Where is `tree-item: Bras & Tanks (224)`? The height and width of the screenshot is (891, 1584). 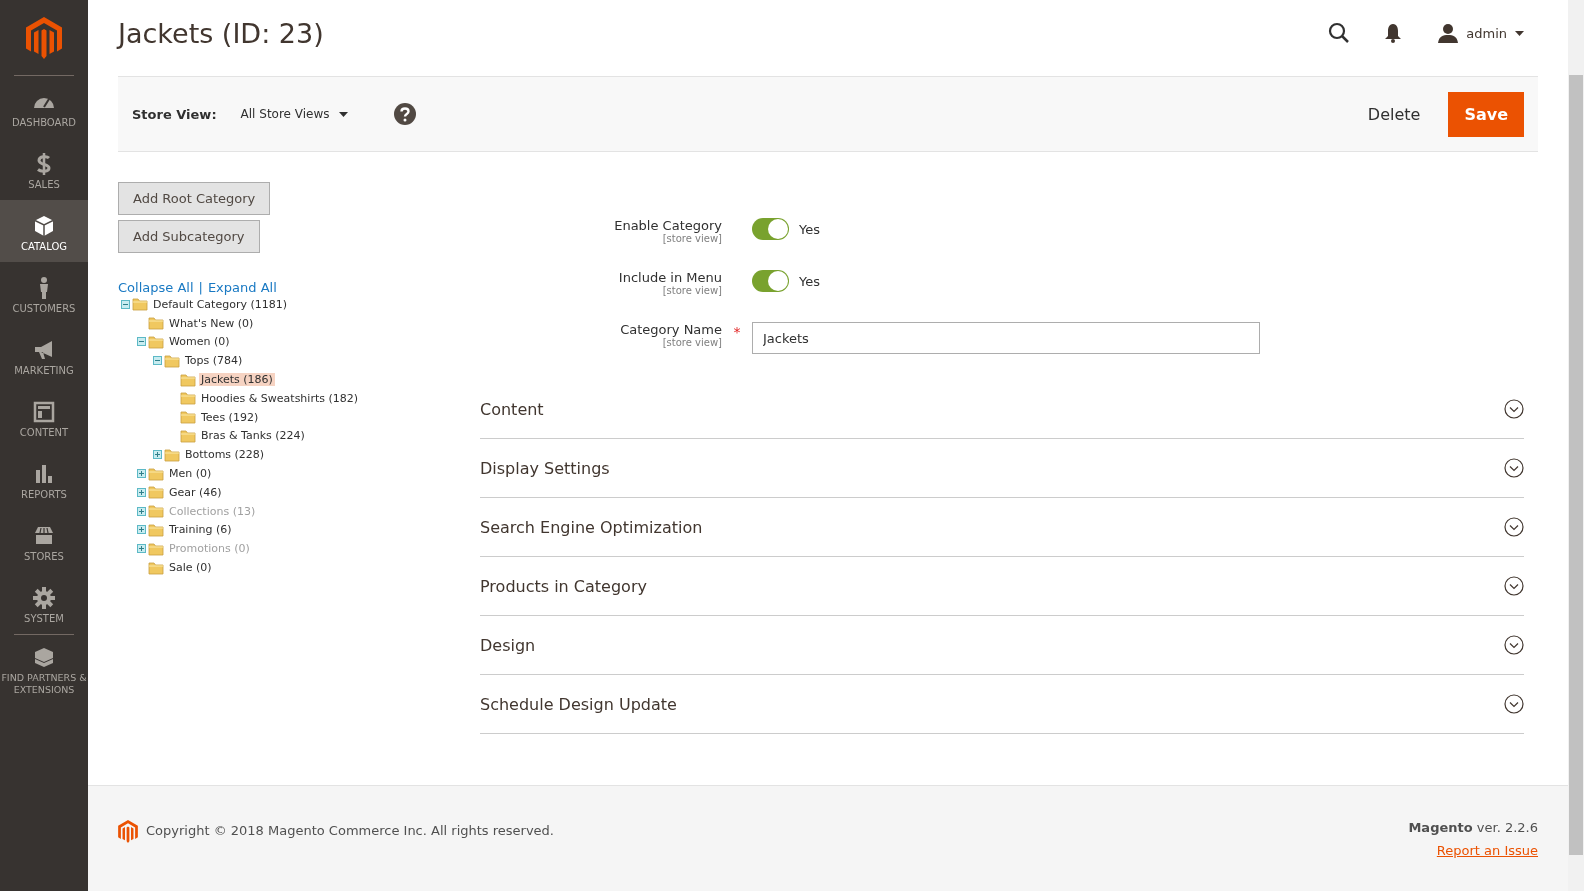
tree-item: Bras & Tanks (224) is located at coordinates (253, 436).